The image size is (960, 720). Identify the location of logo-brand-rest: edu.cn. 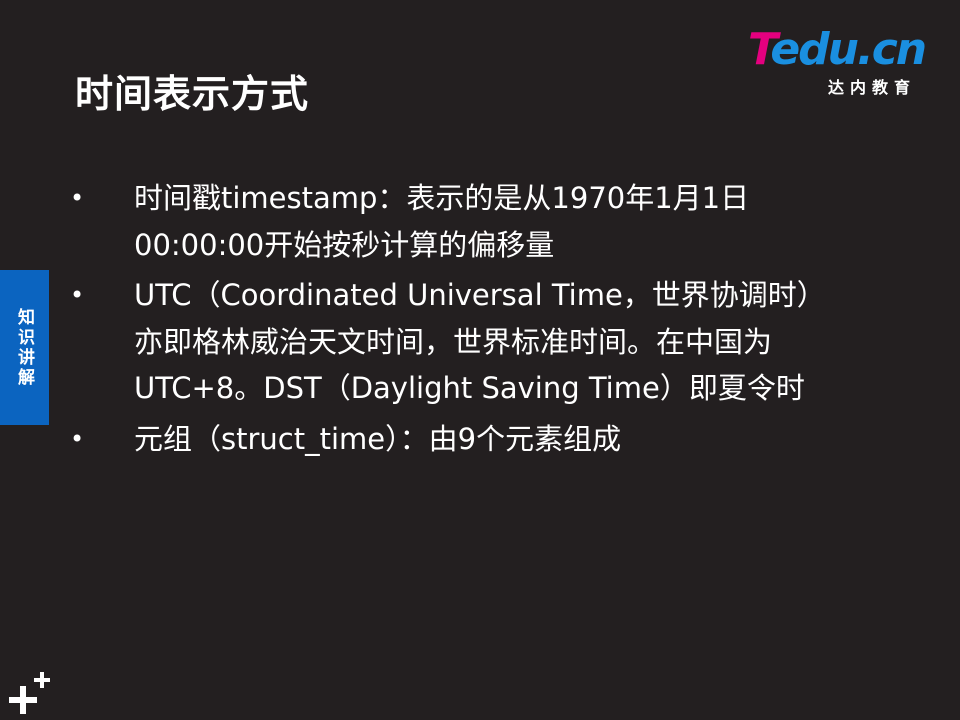
(848, 49).